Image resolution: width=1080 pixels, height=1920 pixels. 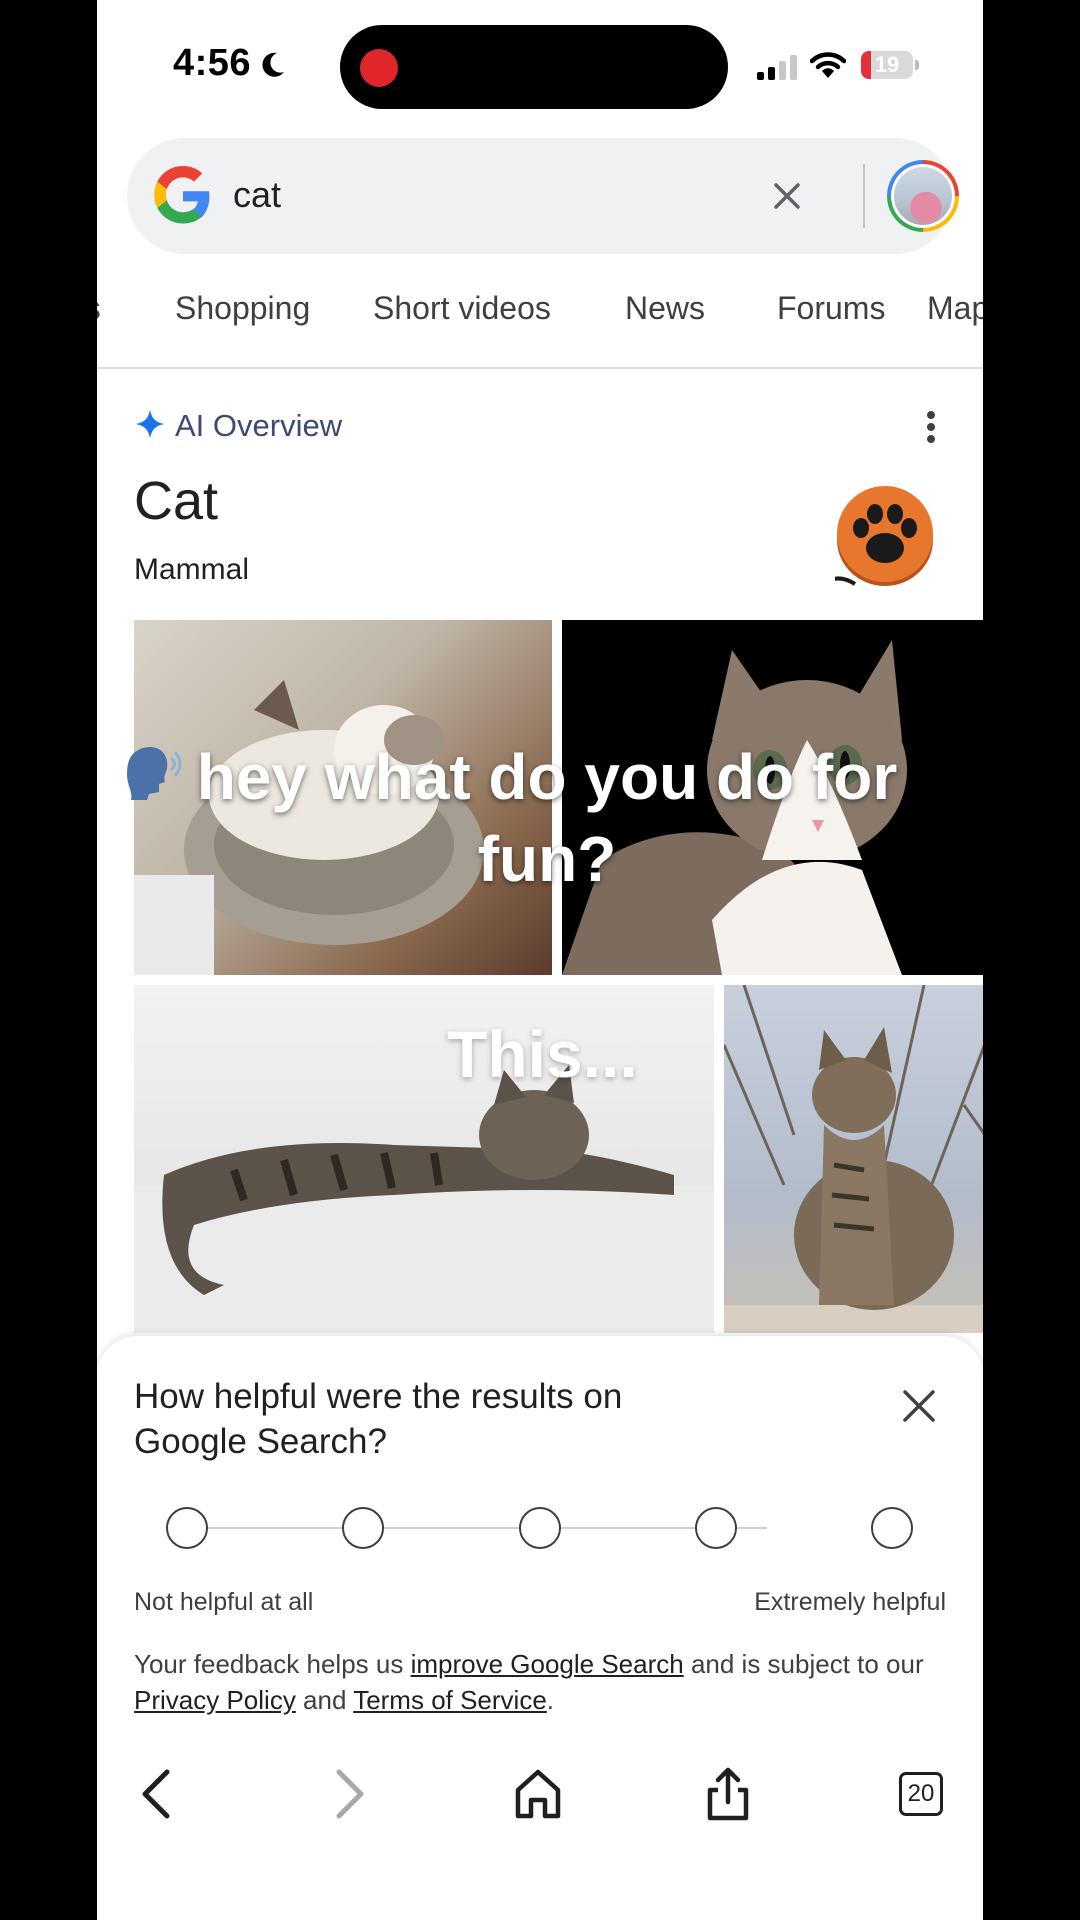 I want to click on avatar-photo, so click(x=923, y=196).